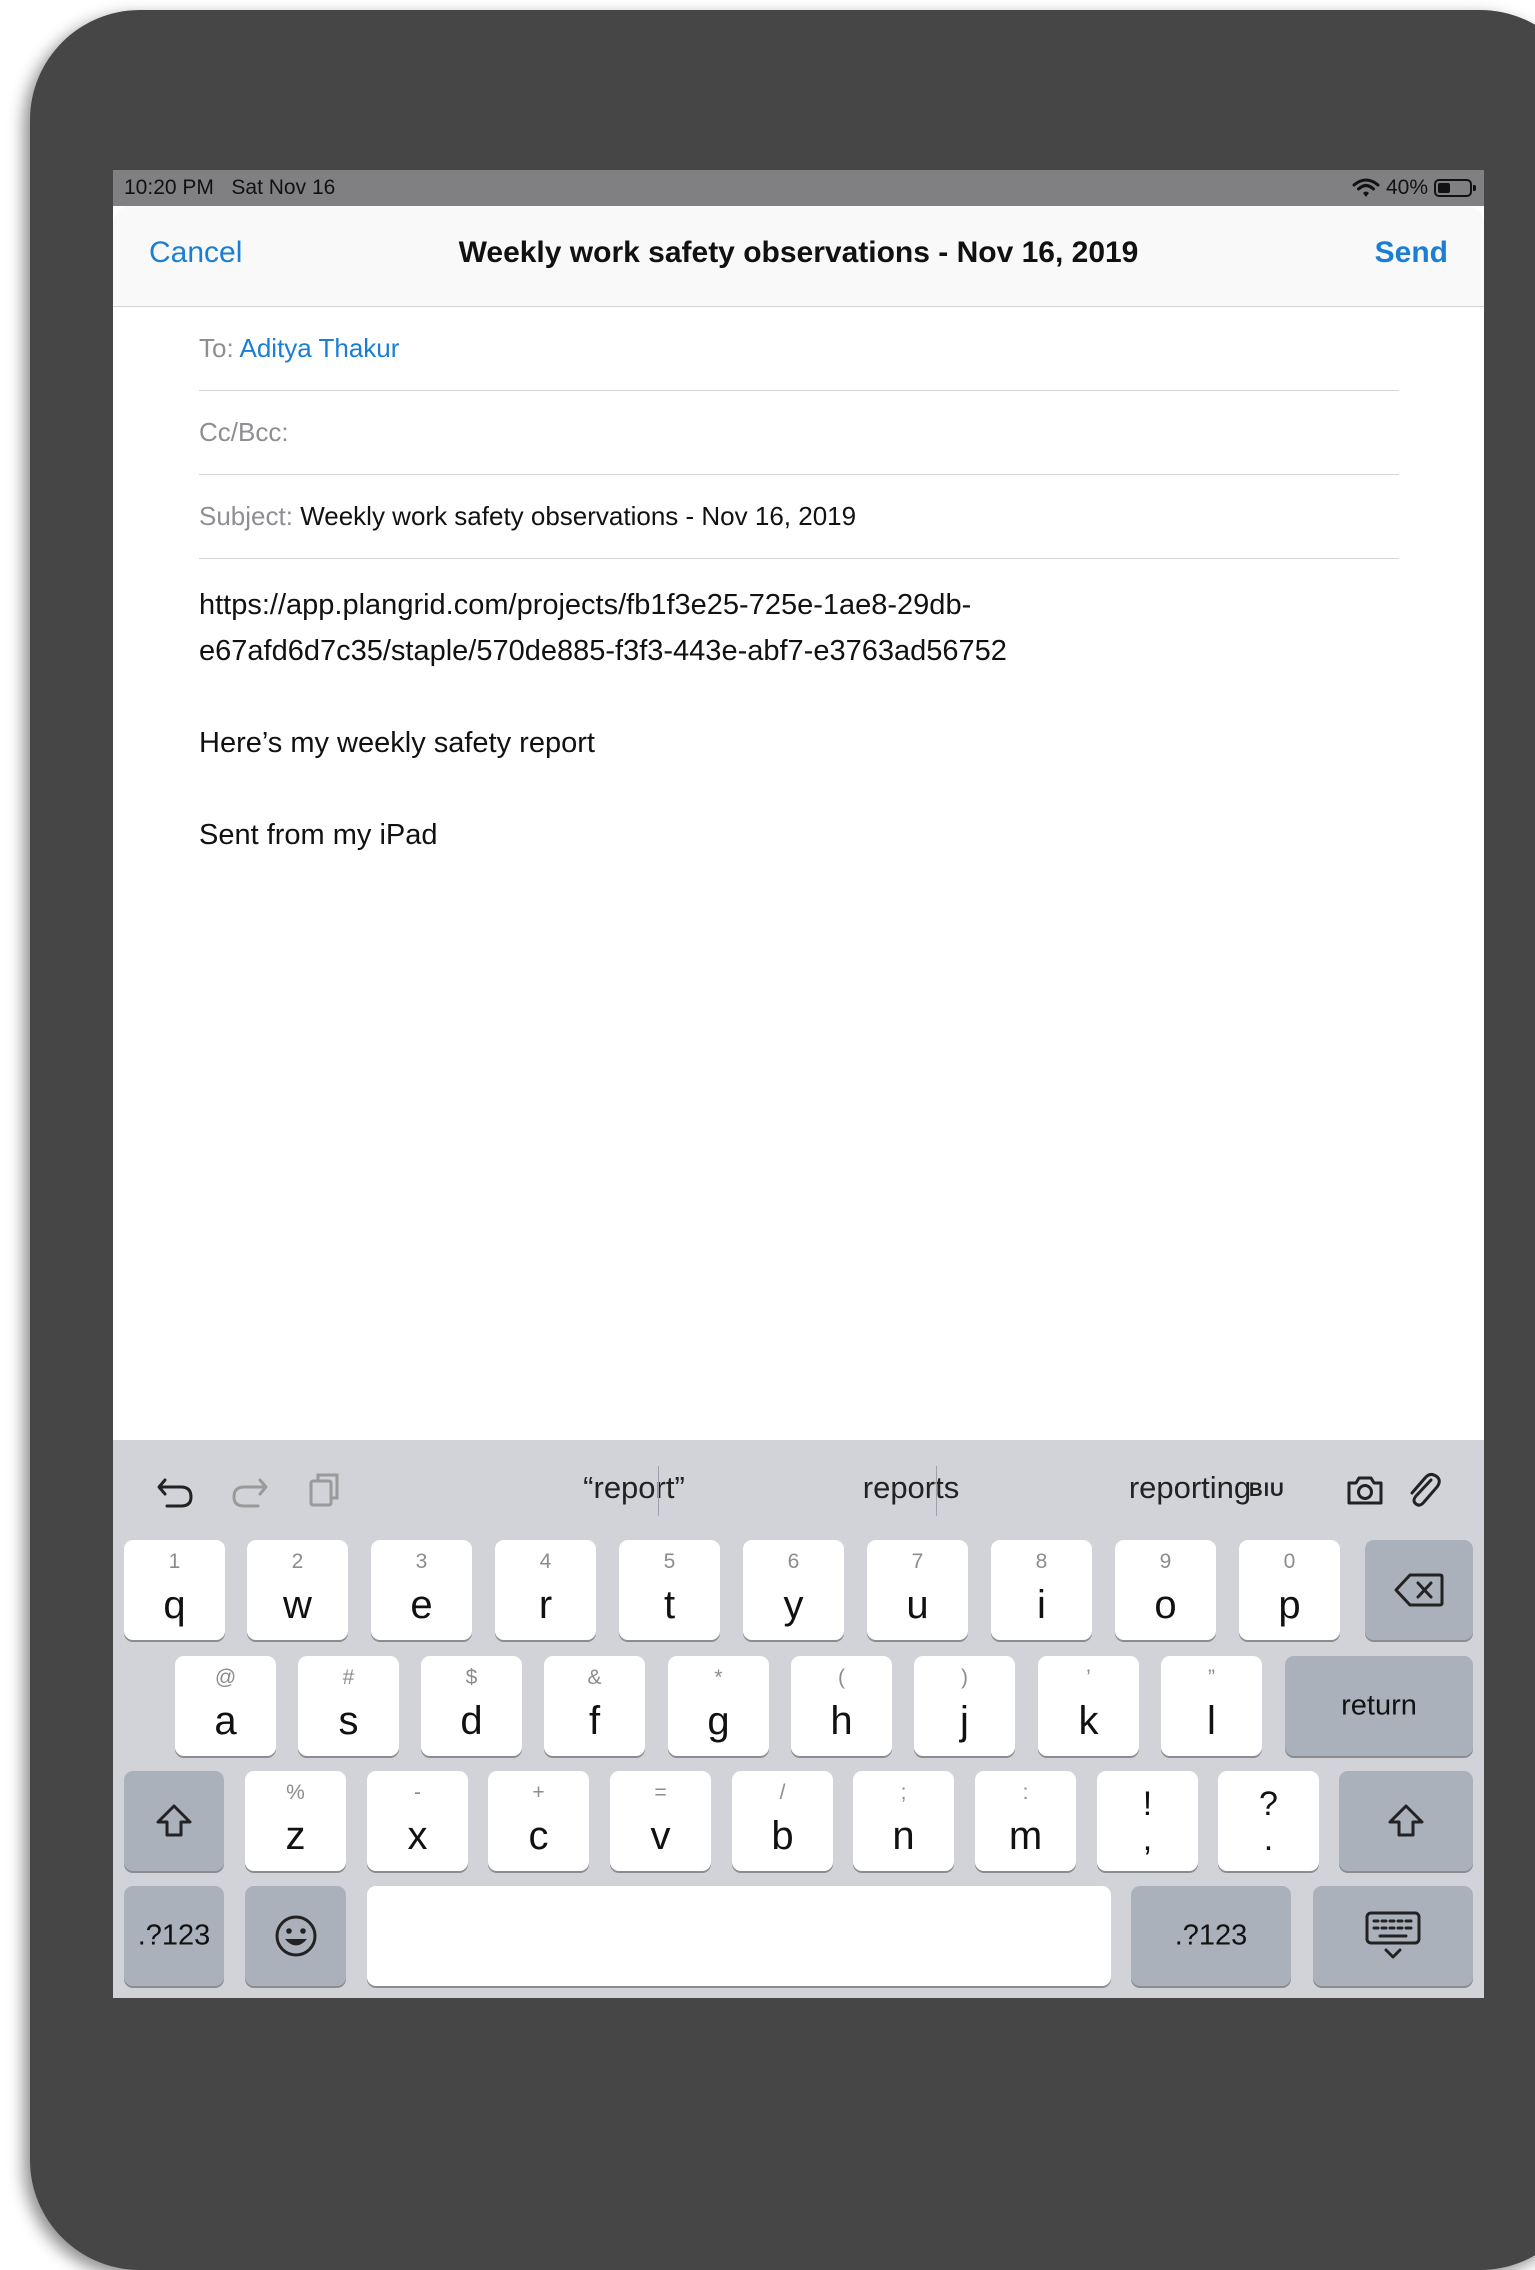  What do you see at coordinates (417, 1821) in the screenshot?
I see `key-x: -x` at bounding box center [417, 1821].